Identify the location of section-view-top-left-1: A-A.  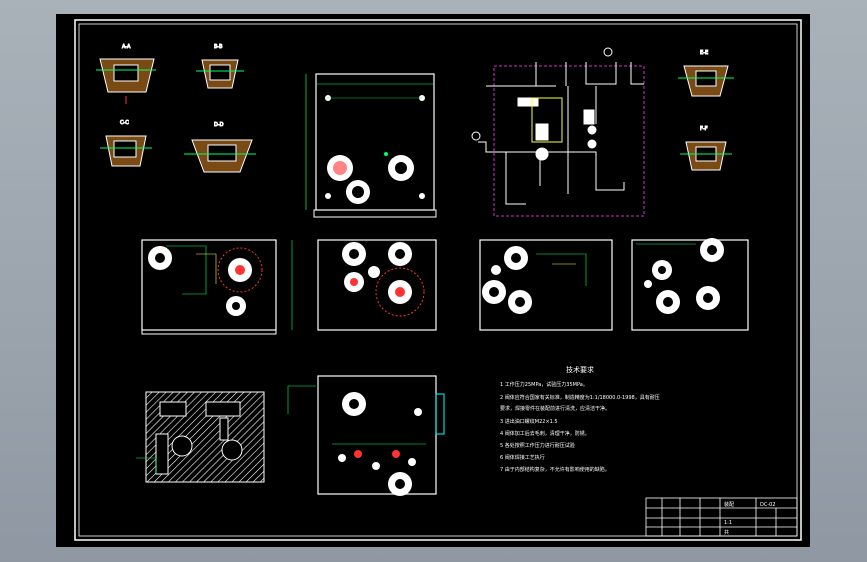
(126, 74).